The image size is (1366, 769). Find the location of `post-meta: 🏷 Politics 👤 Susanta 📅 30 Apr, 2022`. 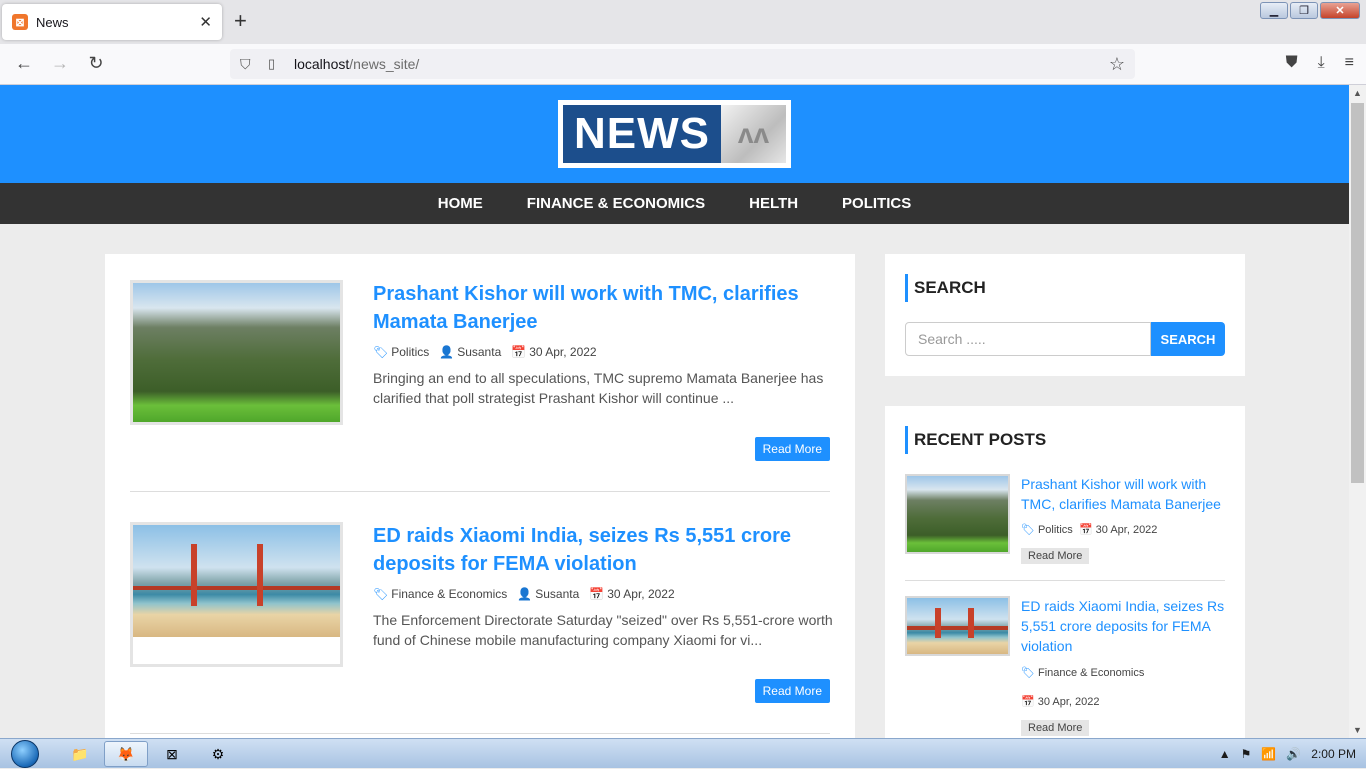

post-meta: 🏷 Politics 👤 Susanta 📅 30 Apr, 2022 is located at coordinates (485, 352).